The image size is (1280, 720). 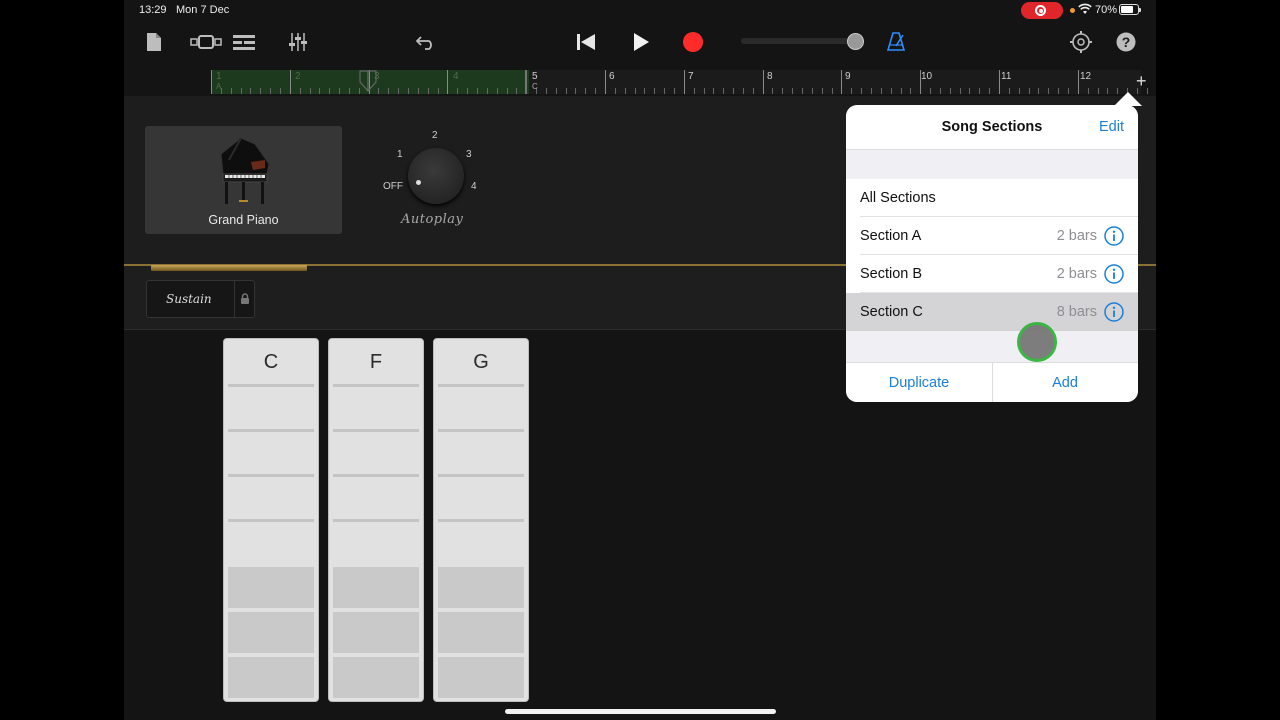 I want to click on autoplay-position-4: 4, so click(x=474, y=186).